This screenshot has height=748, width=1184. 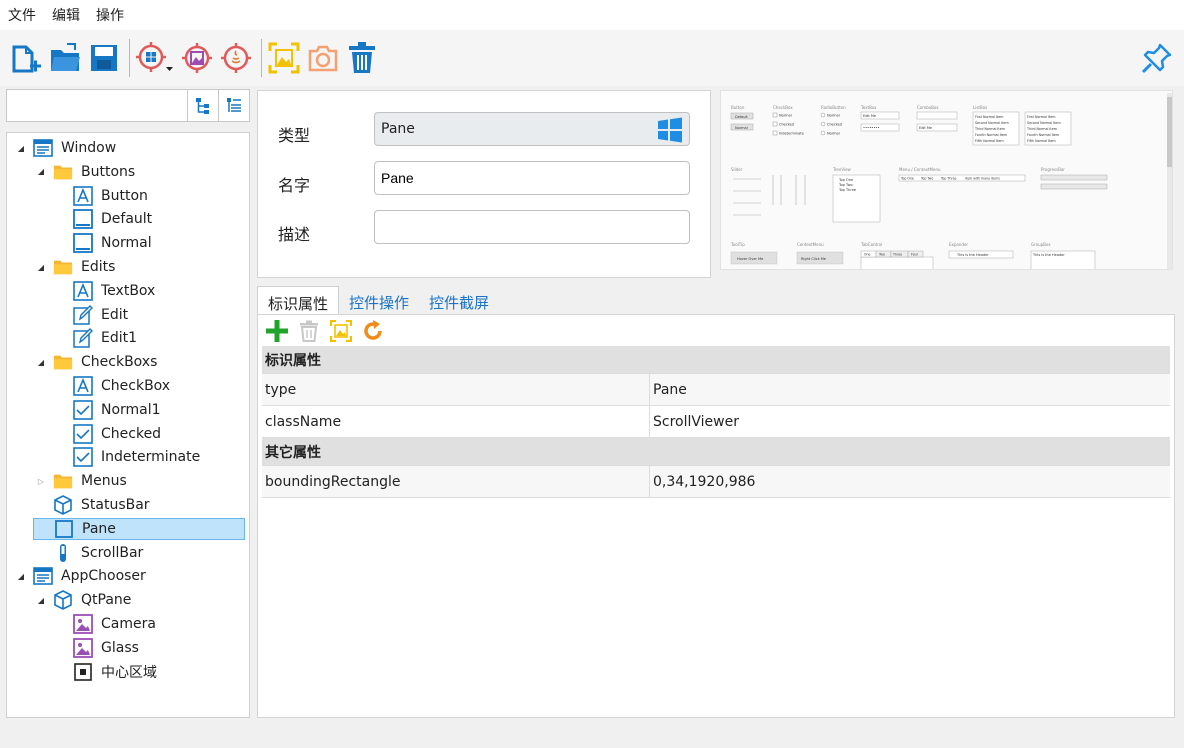 I want to click on capture-region-button, so click(x=284, y=58).